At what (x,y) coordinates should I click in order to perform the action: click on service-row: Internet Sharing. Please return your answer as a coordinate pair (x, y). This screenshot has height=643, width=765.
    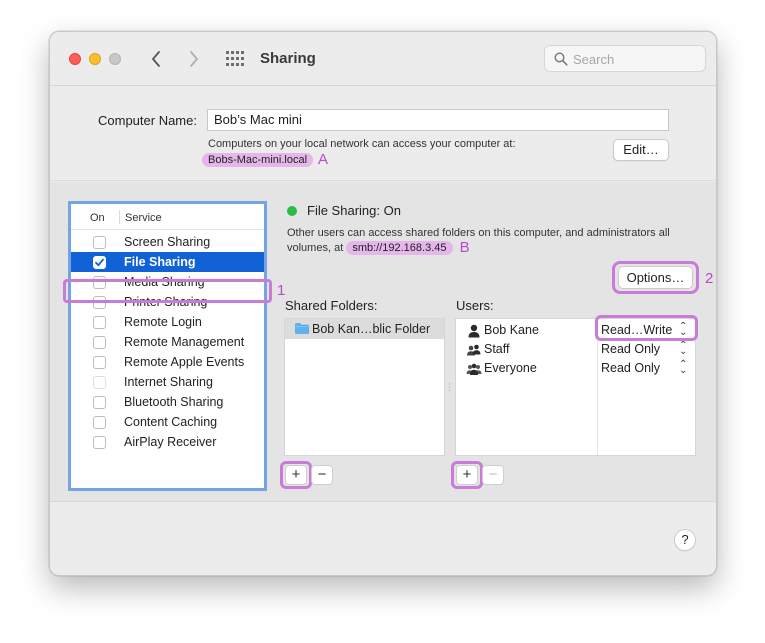
    Looking at the image, I should click on (167, 382).